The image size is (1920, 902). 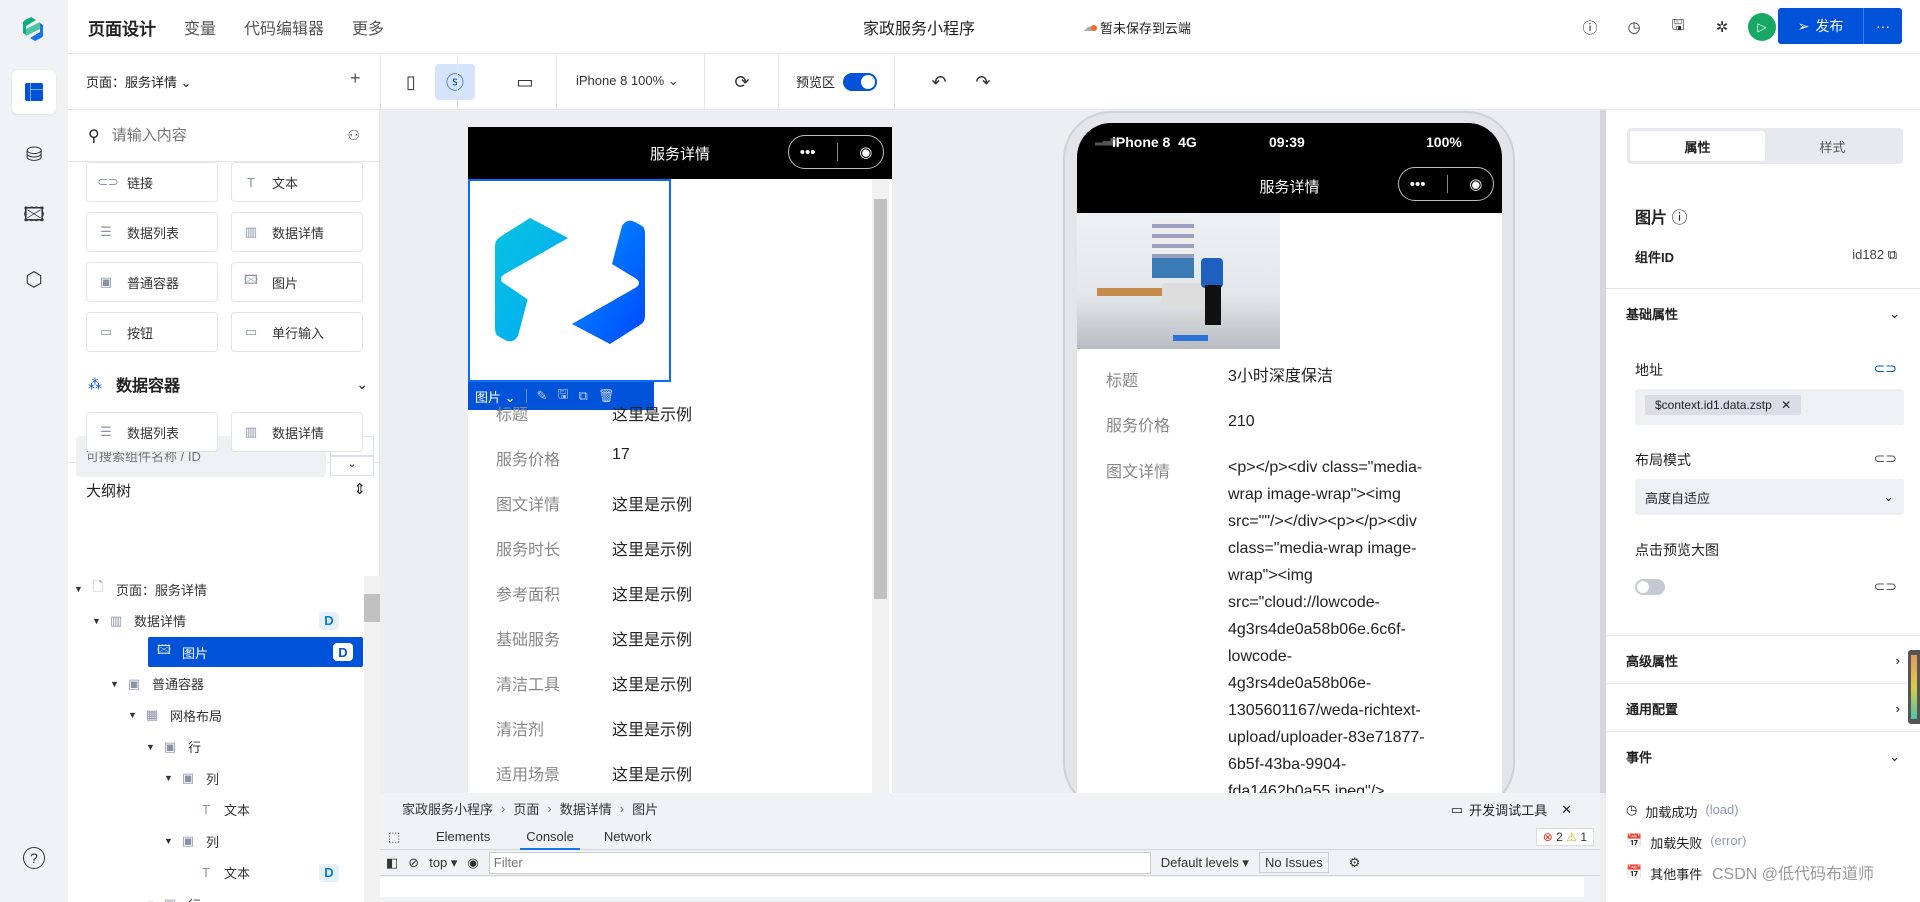 What do you see at coordinates (215, 684) in the screenshot?
I see `tree-node: ▼ ▣ 普通容器` at bounding box center [215, 684].